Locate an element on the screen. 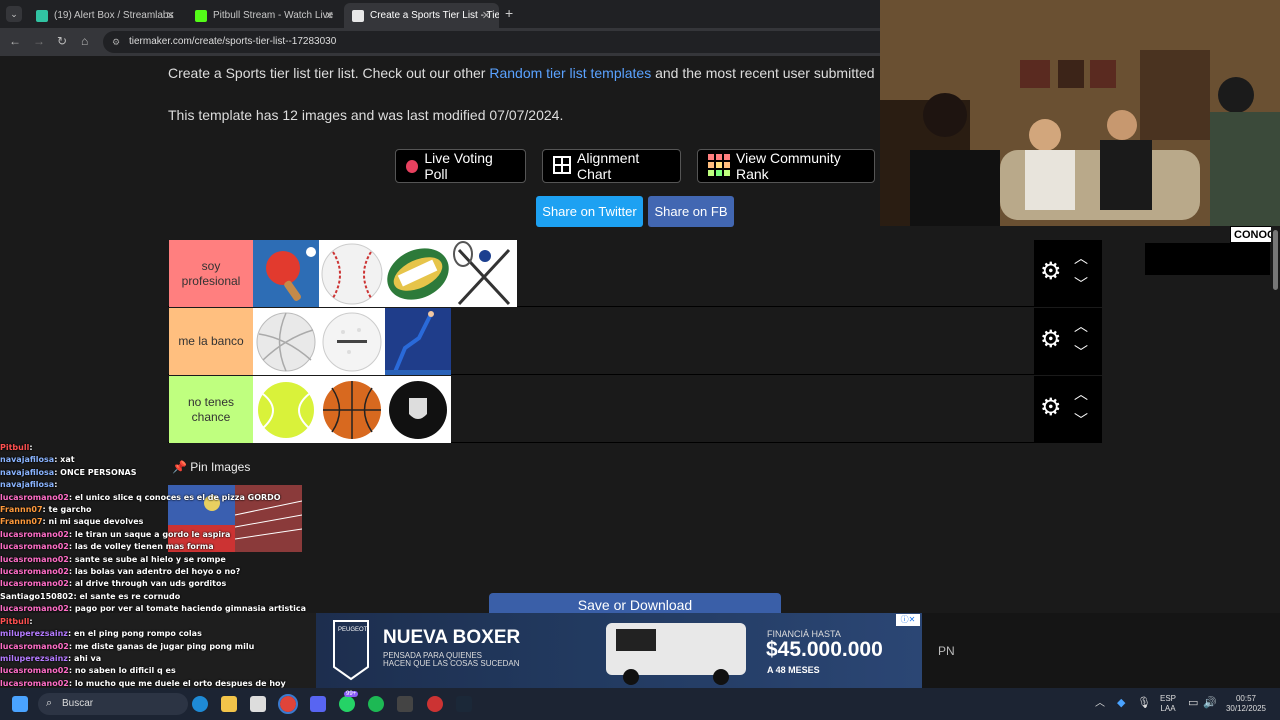 The width and height of the screenshot is (1280, 720). overlay-box is located at coordinates (1207, 259).